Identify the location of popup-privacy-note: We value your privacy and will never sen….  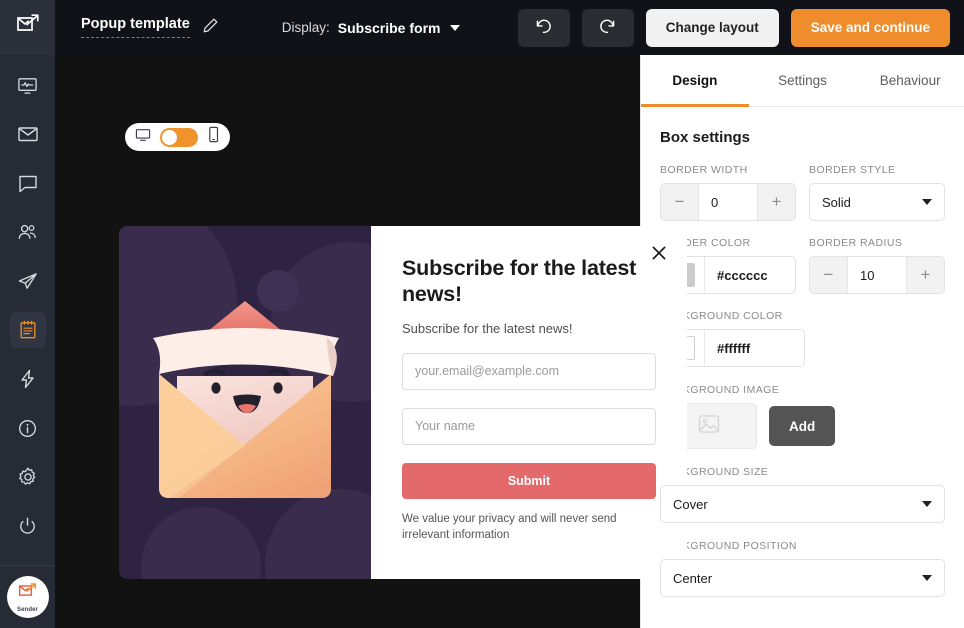
(509, 527).